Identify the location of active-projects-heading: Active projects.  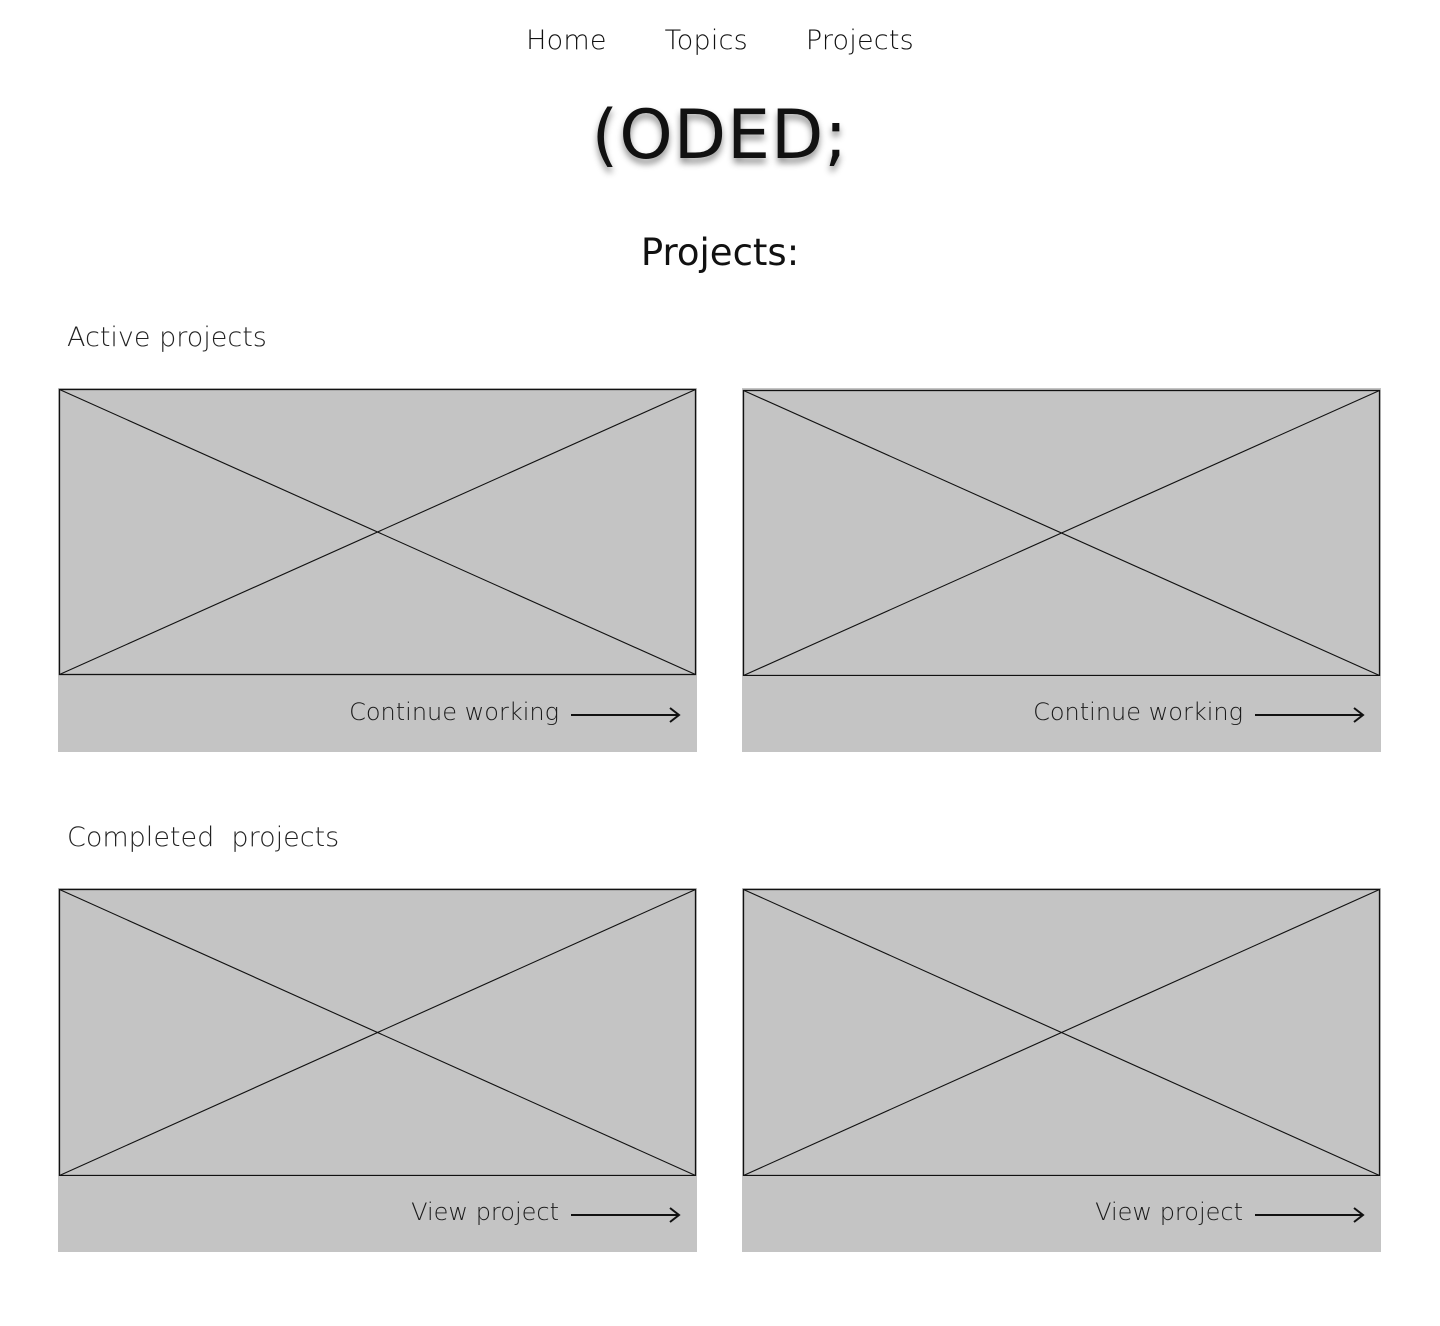
(167, 337).